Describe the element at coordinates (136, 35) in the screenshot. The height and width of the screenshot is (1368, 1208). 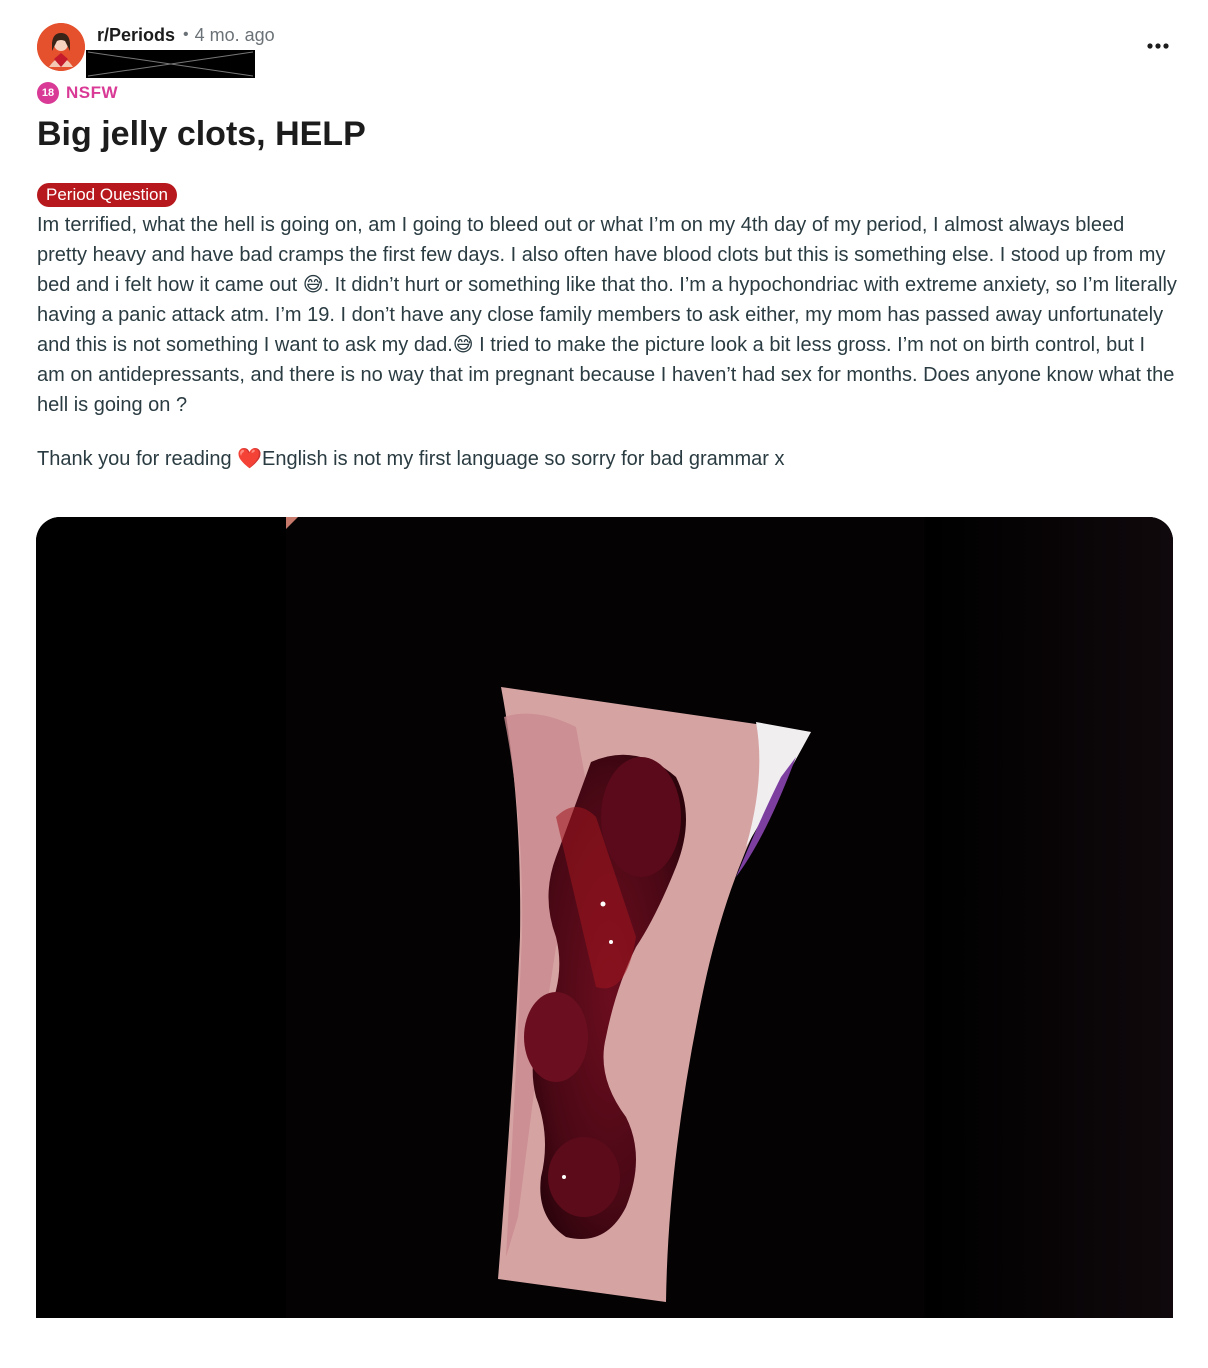
I see `subreddit-name: r/Periods` at that location.